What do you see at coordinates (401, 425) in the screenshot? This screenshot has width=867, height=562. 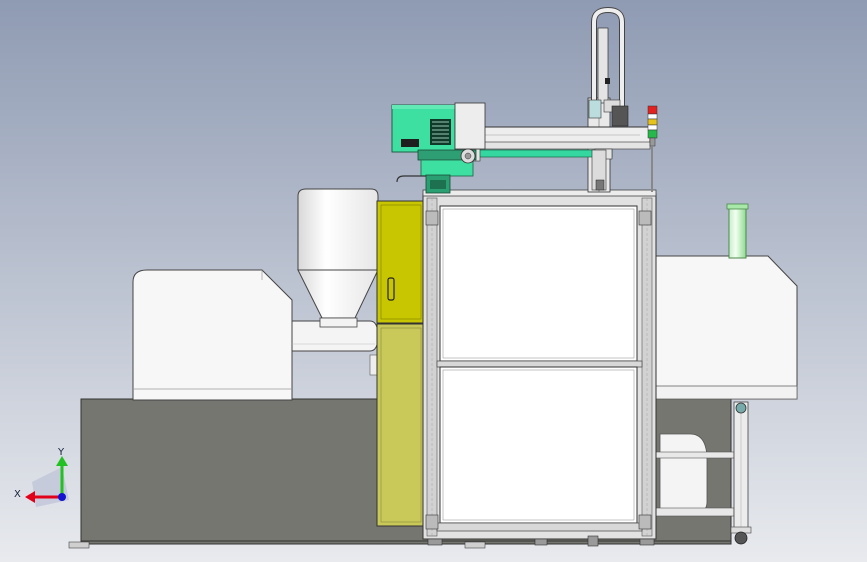 I see `side-door-lower` at bounding box center [401, 425].